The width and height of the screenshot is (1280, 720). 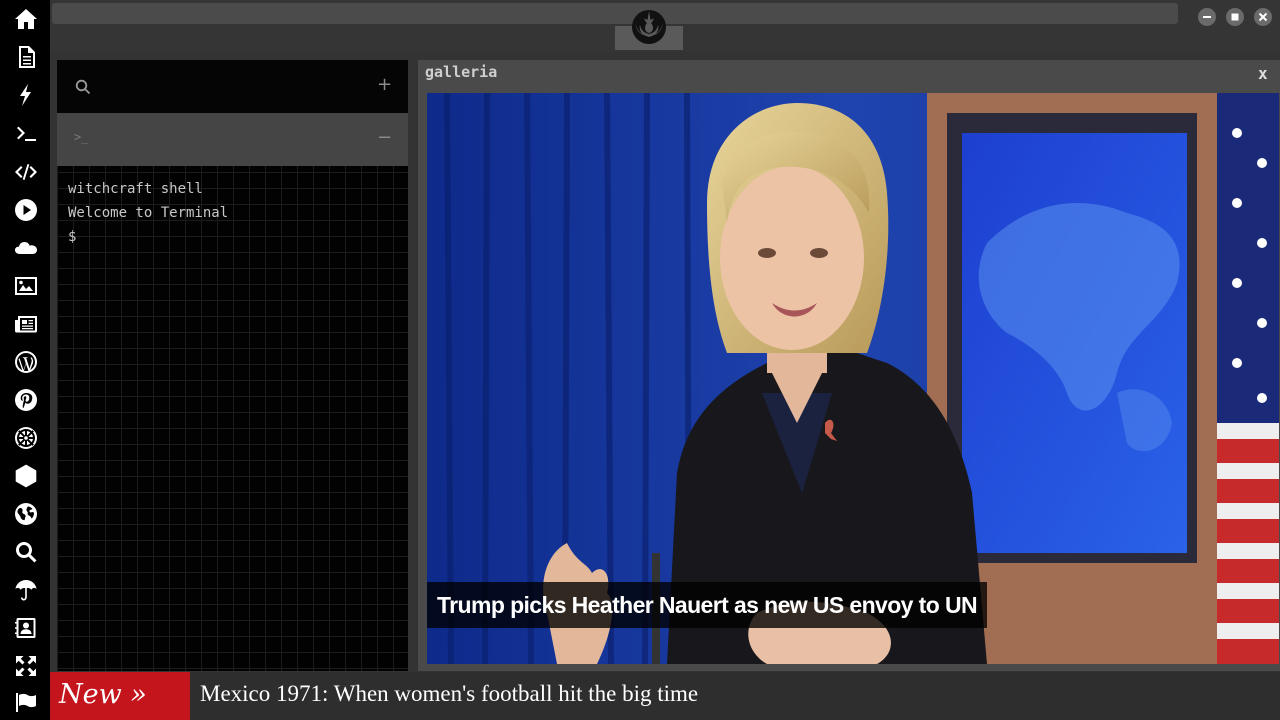 I want to click on image-icon, so click(x=26, y=286).